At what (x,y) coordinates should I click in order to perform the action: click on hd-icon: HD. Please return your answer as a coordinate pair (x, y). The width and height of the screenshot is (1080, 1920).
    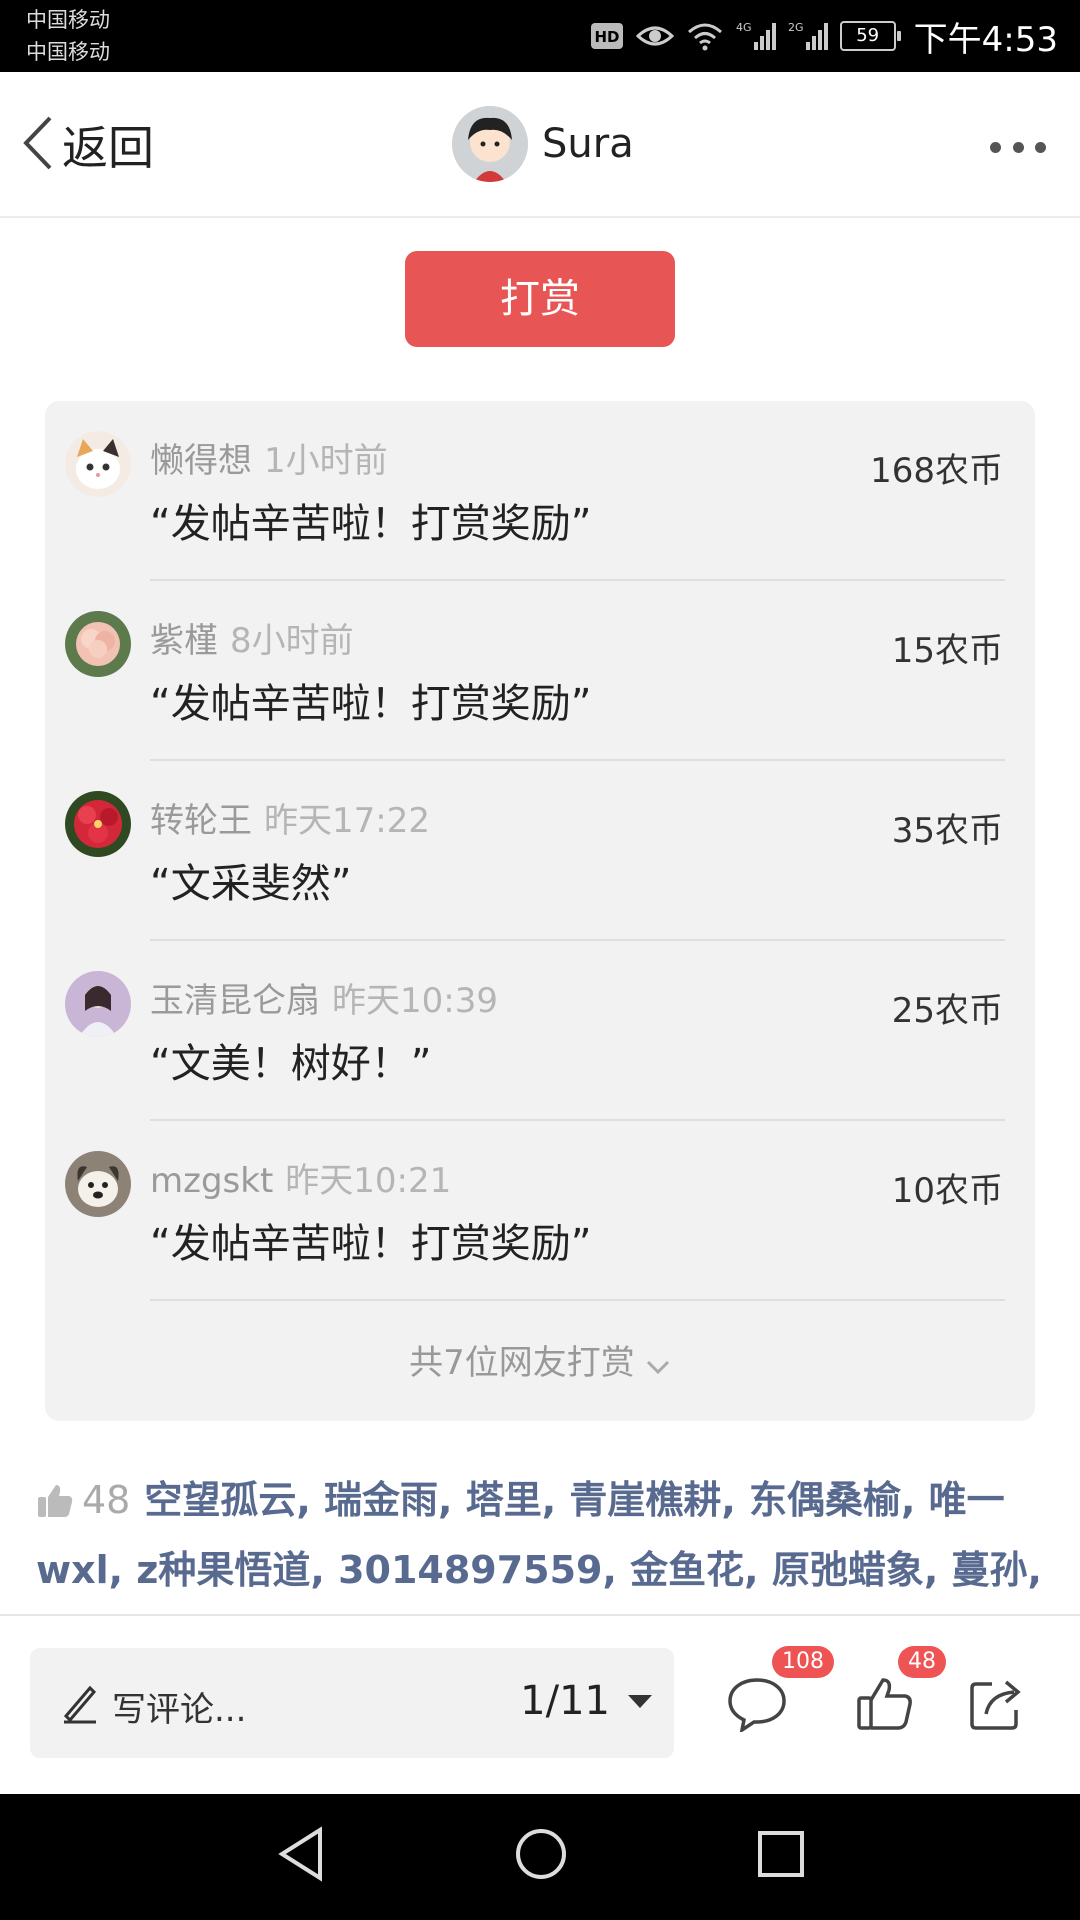
    Looking at the image, I should click on (607, 36).